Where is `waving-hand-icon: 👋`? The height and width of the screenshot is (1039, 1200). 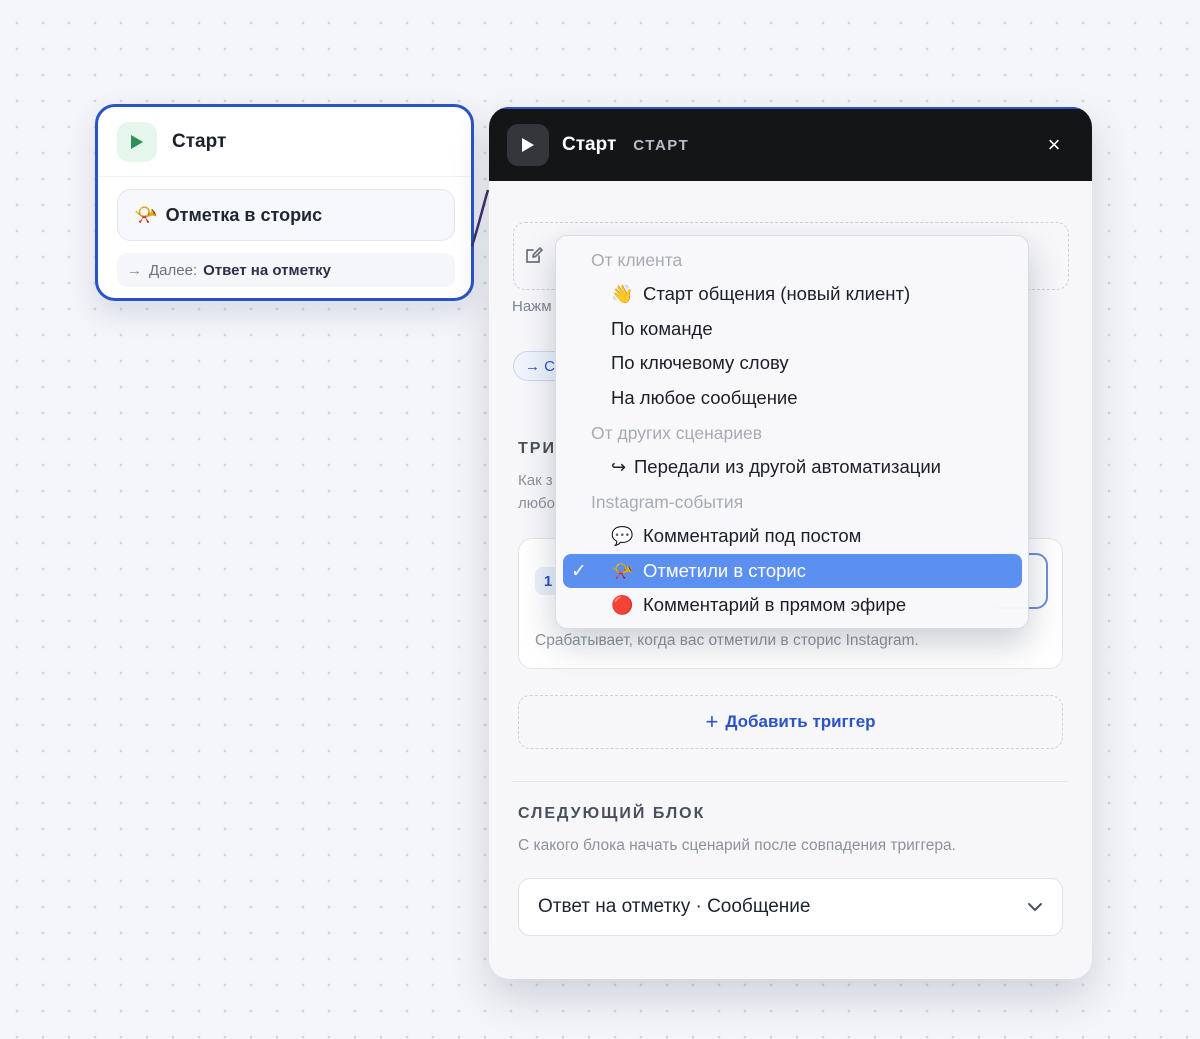
waving-hand-icon: 👋 is located at coordinates (622, 293).